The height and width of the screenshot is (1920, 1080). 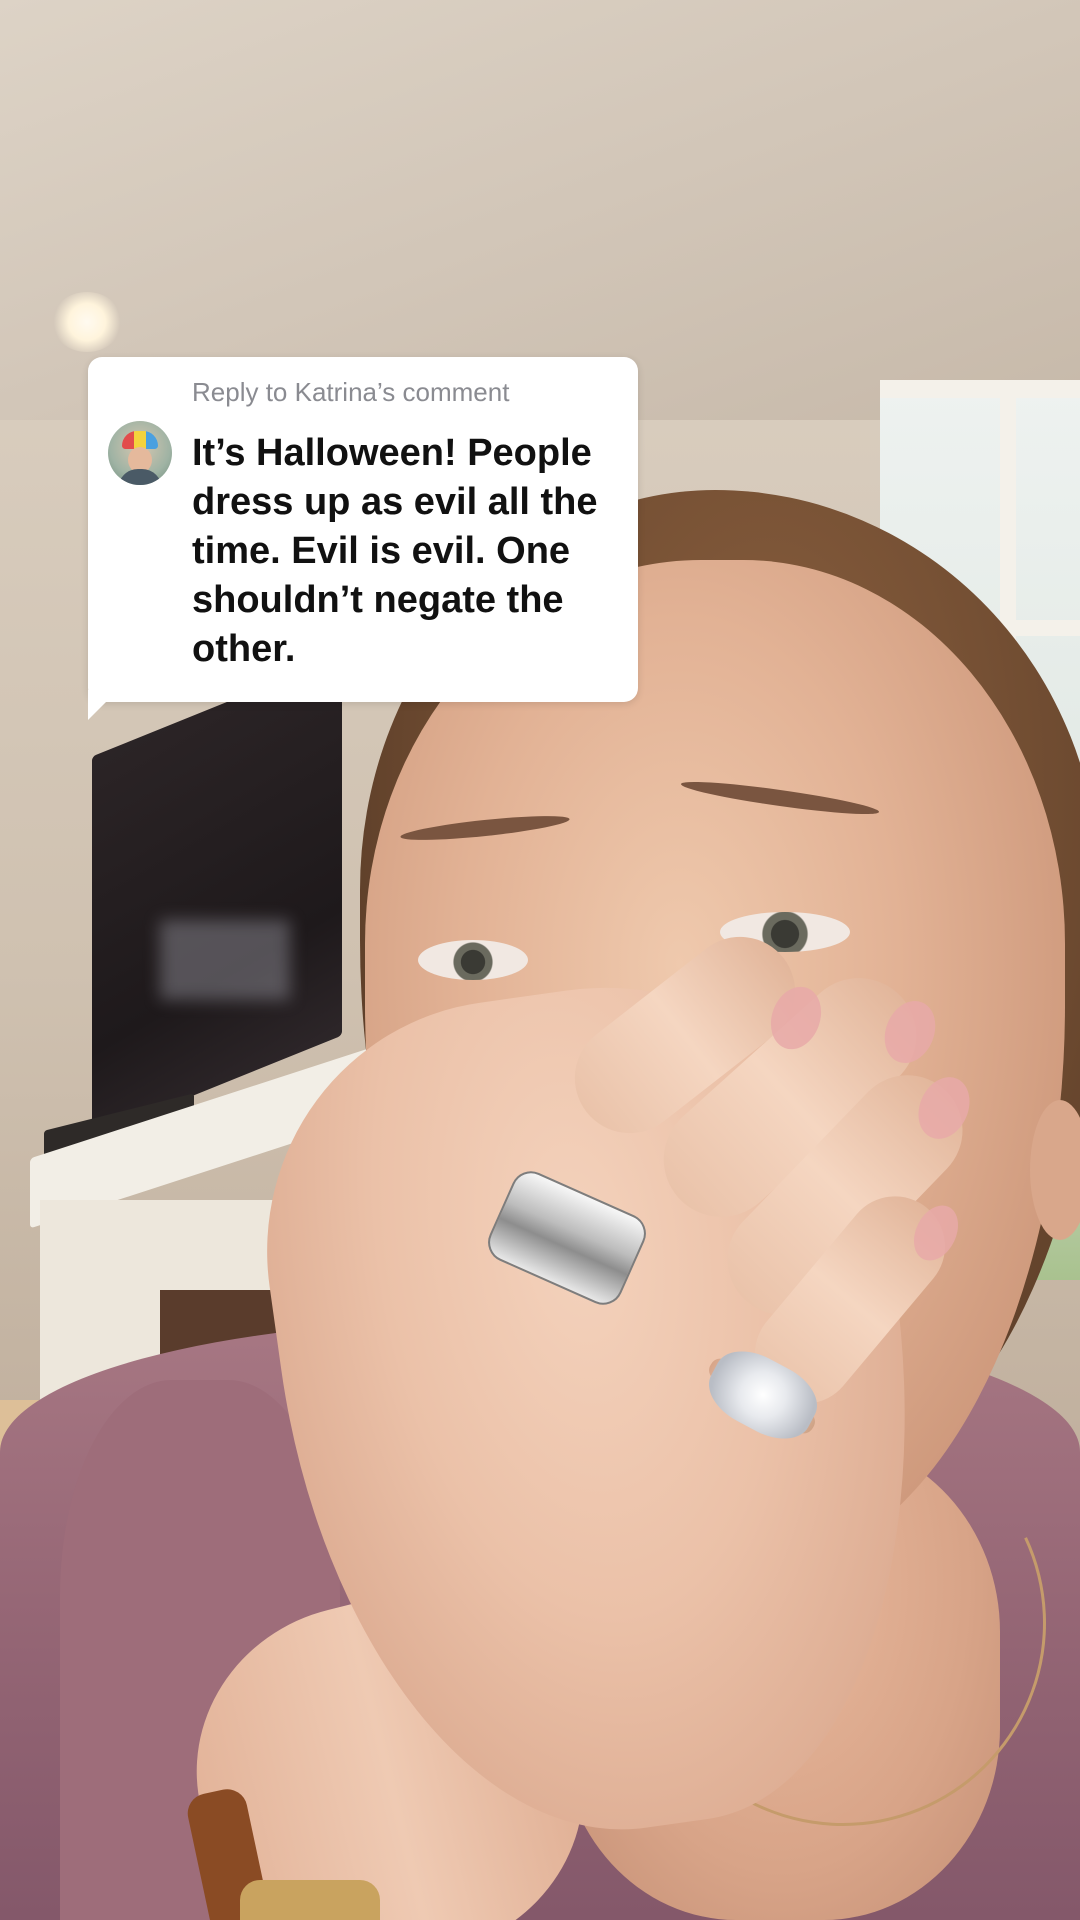 I want to click on commenter-avatar-icon, so click(x=140, y=453).